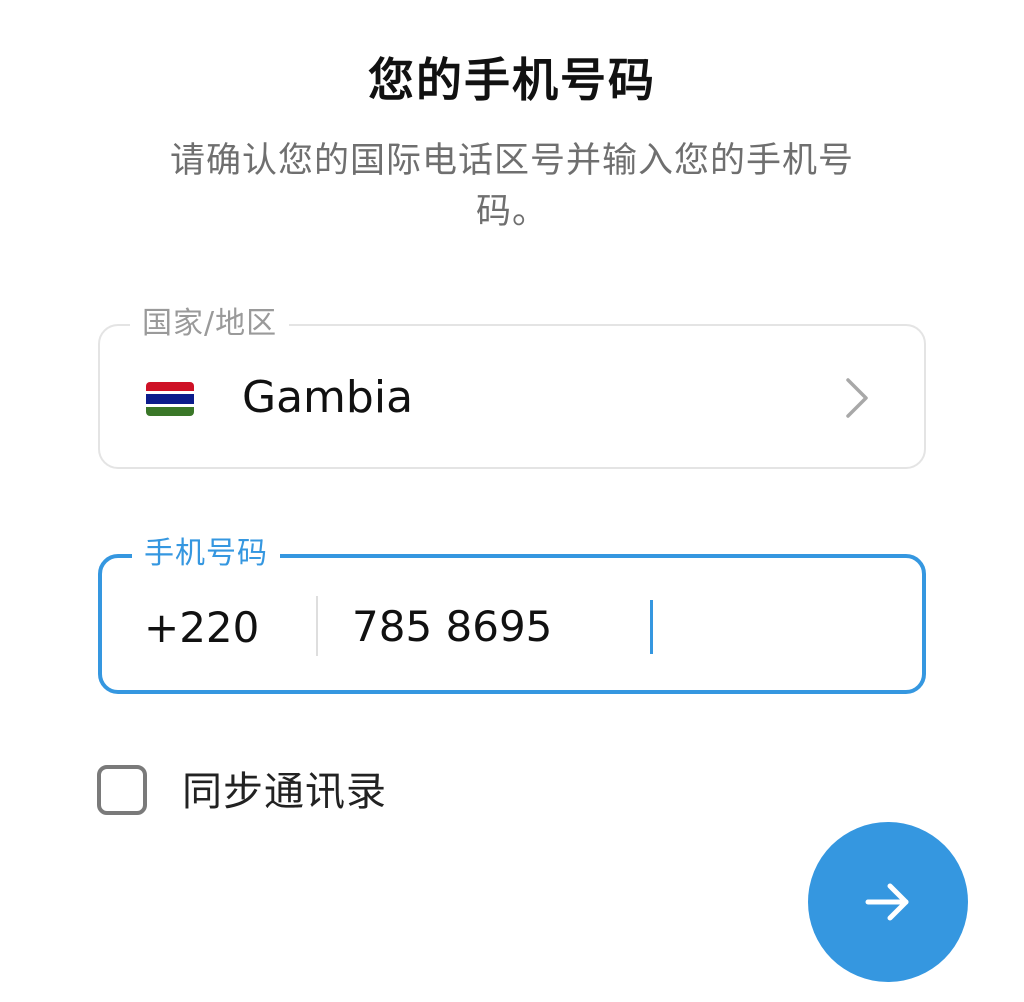  I want to click on text-cursor, so click(651, 627).